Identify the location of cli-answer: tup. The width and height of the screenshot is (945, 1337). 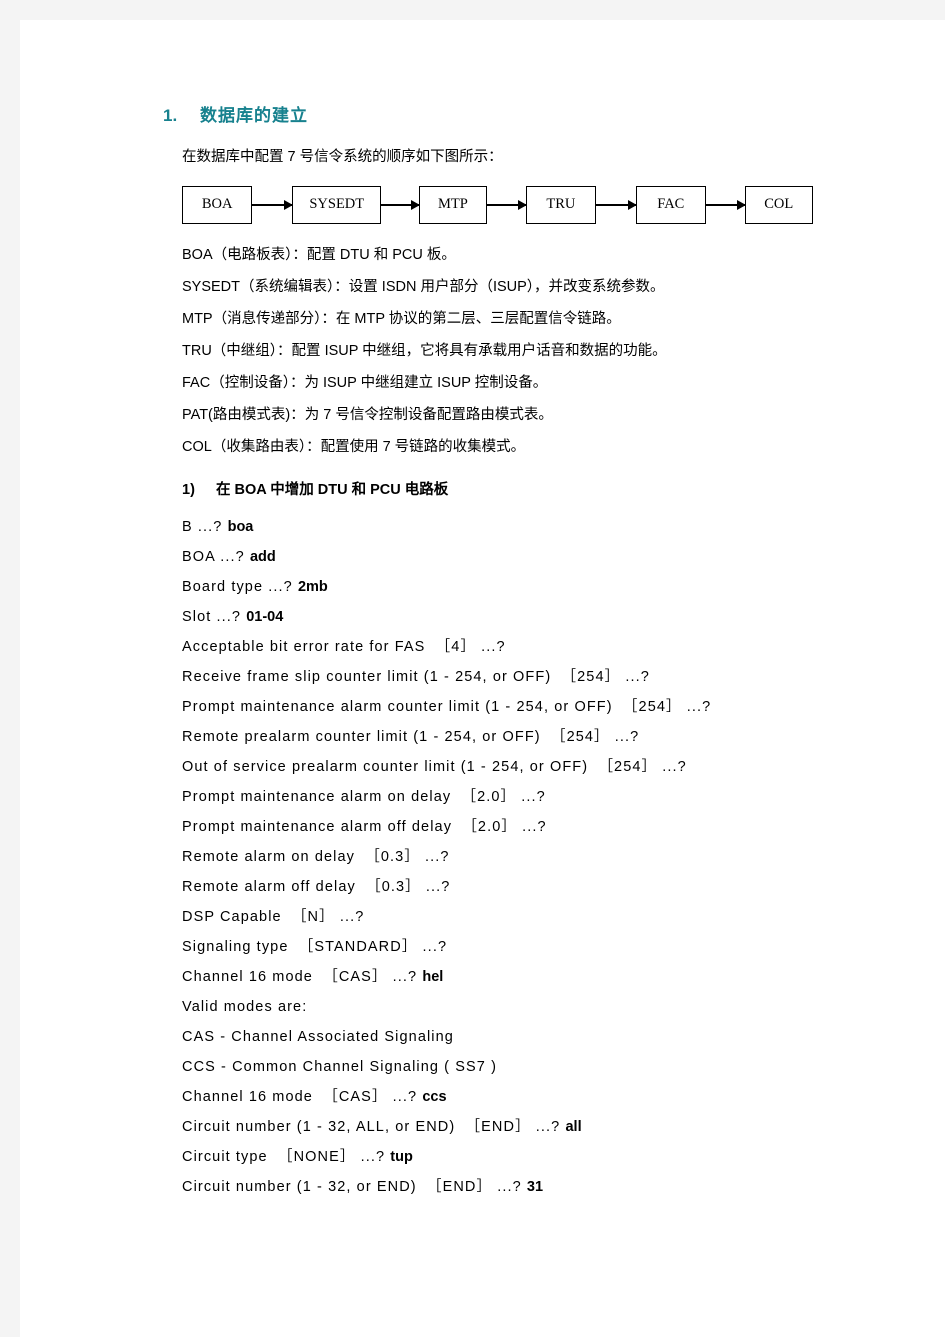
(401, 1157).